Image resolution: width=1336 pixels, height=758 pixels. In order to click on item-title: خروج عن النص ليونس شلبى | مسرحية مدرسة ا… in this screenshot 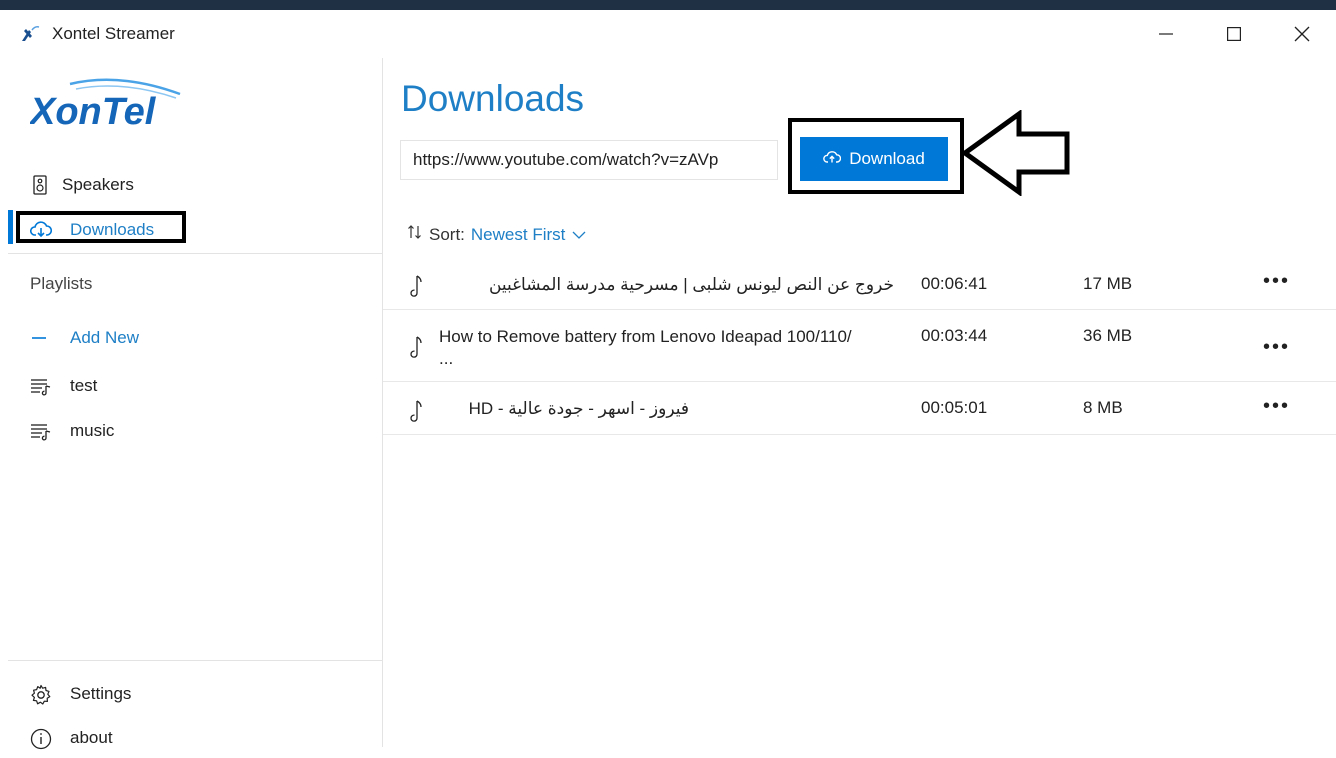, I will do `click(691, 284)`.